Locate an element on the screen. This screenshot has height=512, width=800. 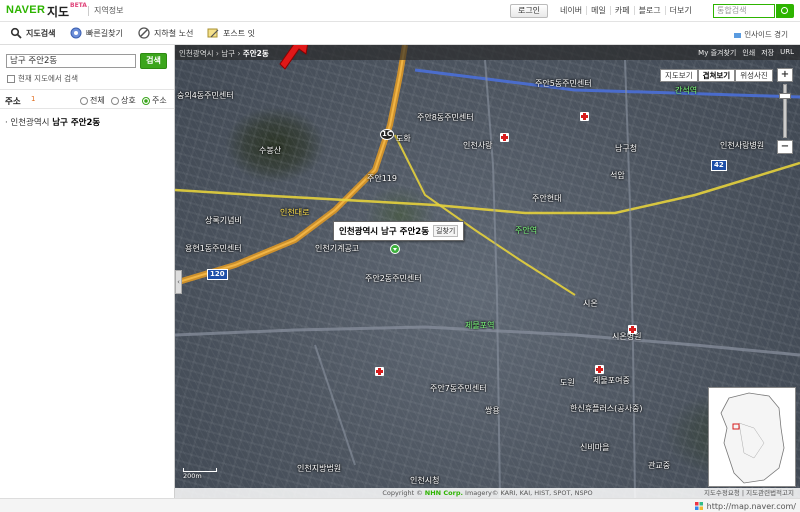
search-in-map-option: 현재 지도에서 검색 is located at coordinates (42, 78).